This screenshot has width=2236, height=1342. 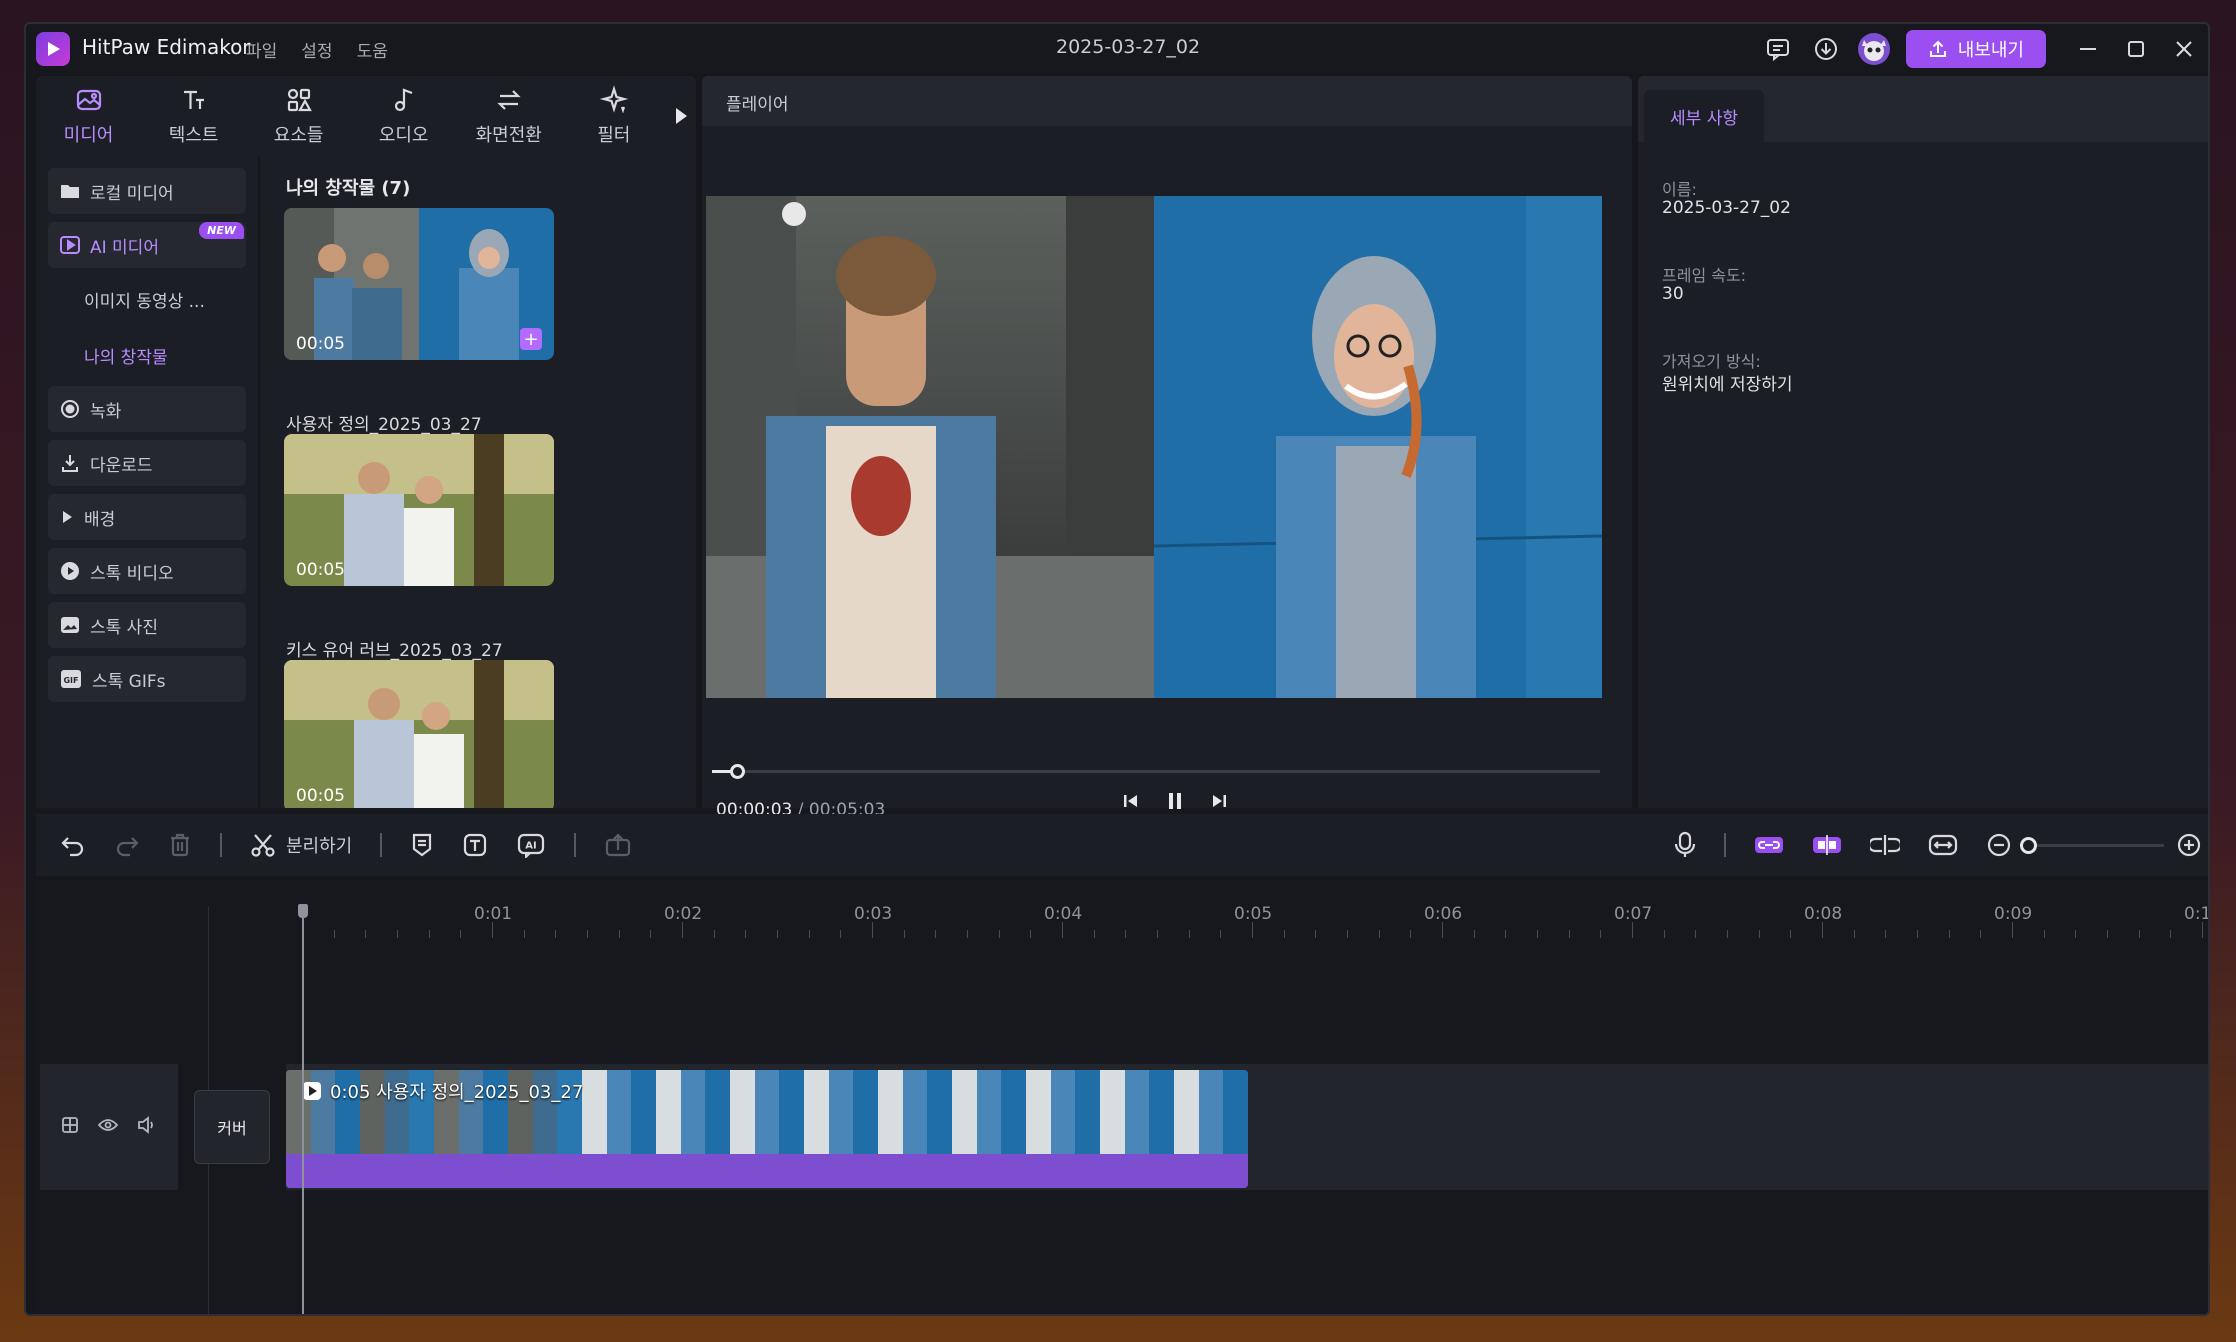 What do you see at coordinates (2196, 914) in the screenshot?
I see `ruler-label: 0:10` at bounding box center [2196, 914].